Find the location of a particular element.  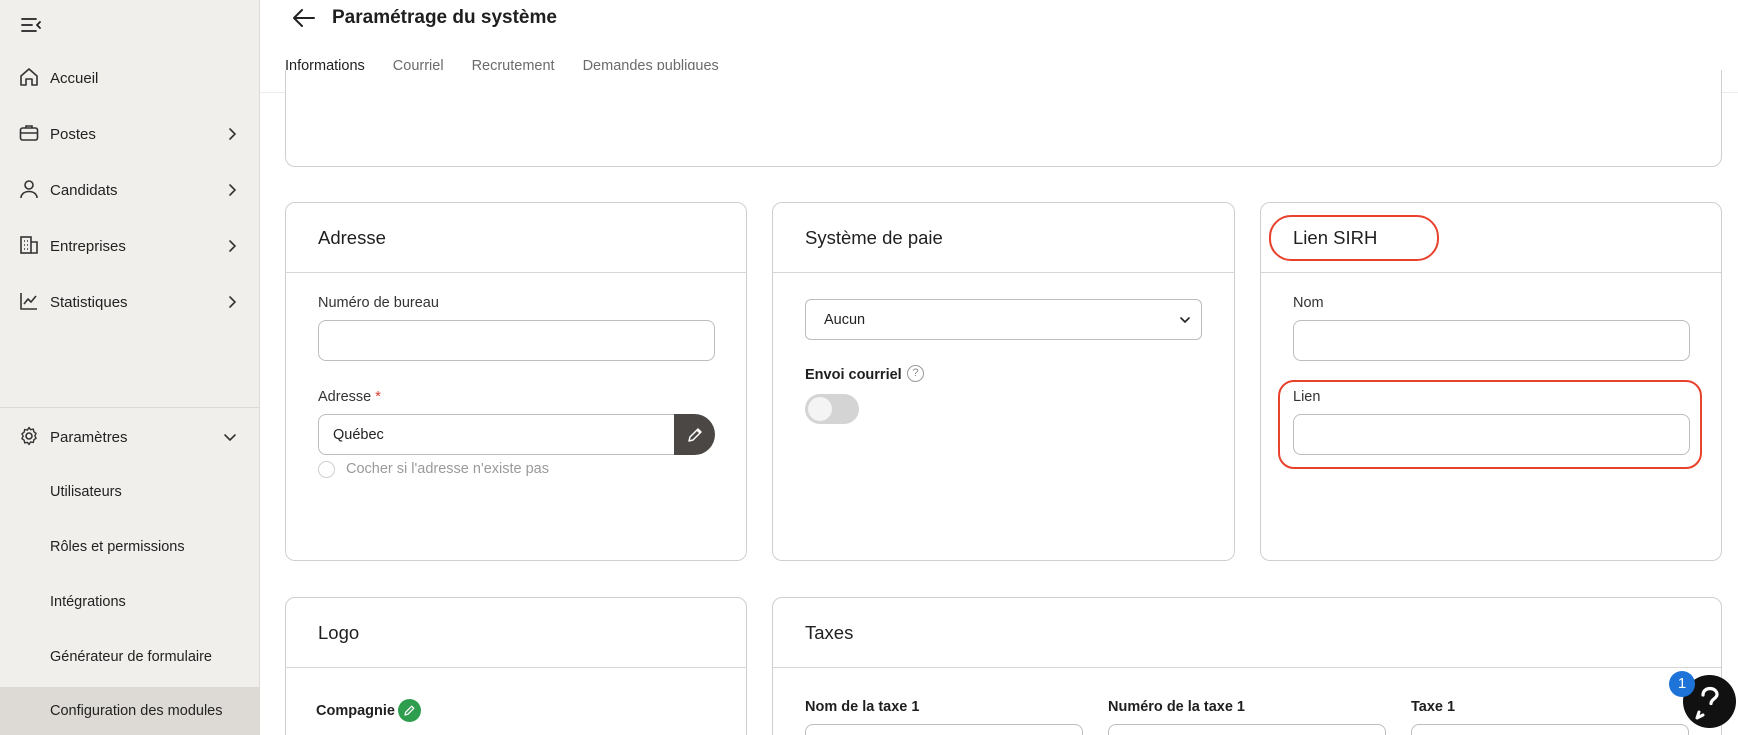

nav-item-label: Paramètres is located at coordinates (89, 437).